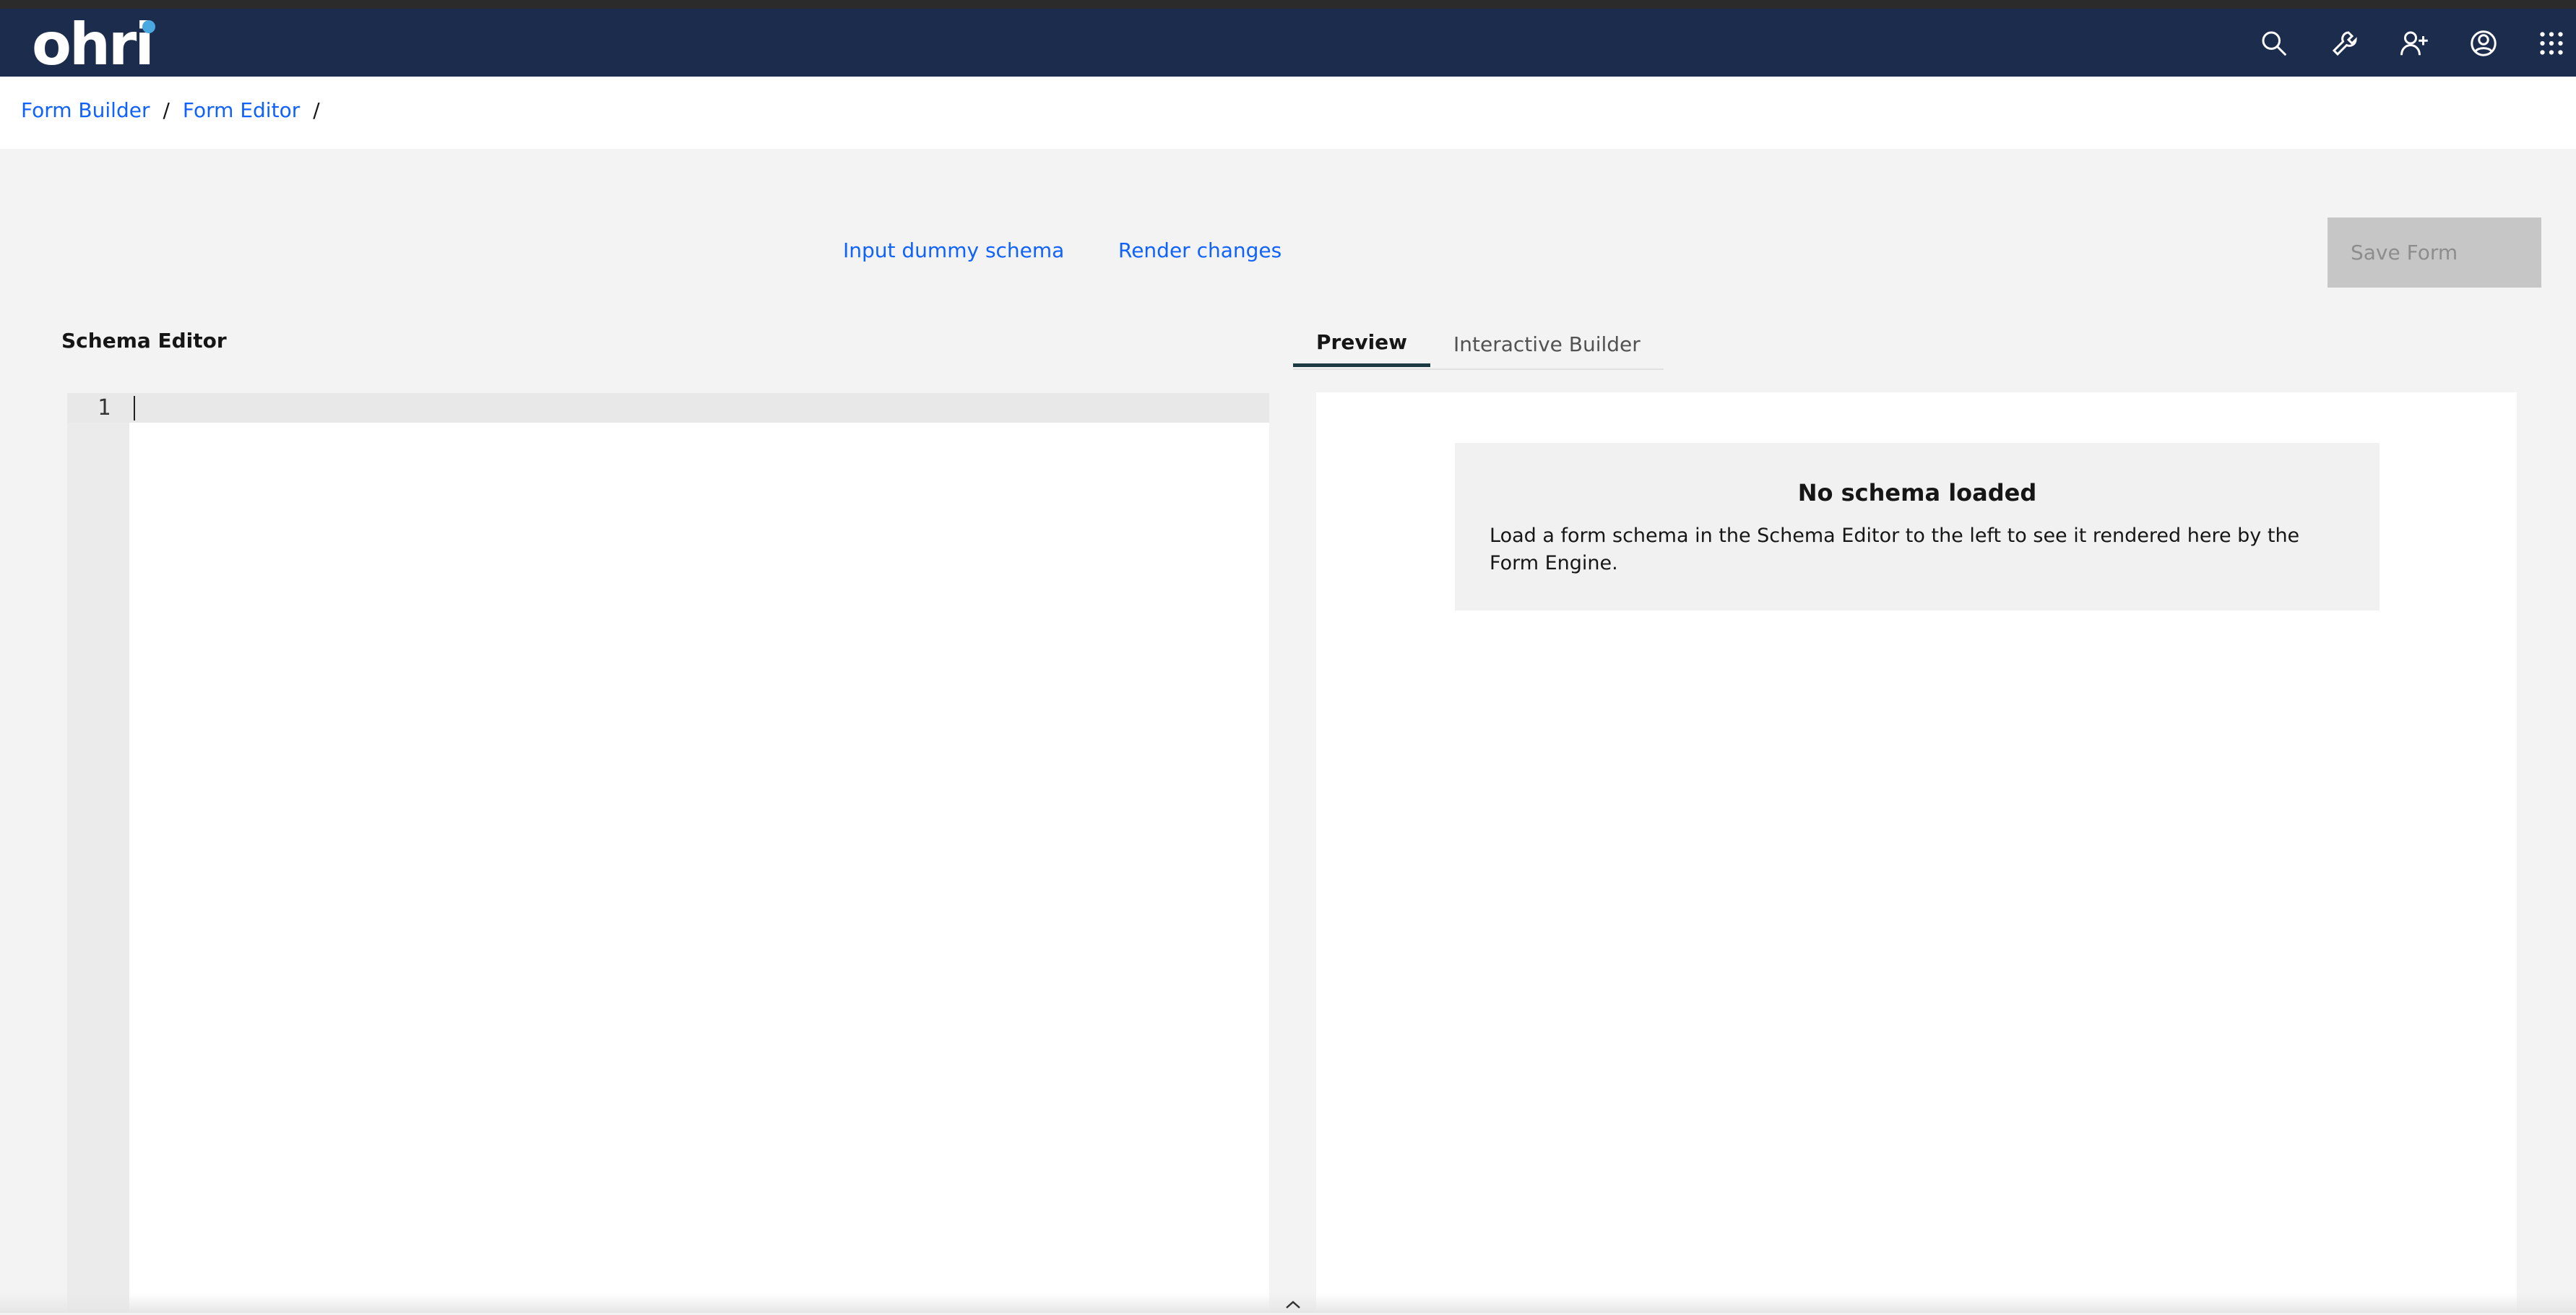 The height and width of the screenshot is (1315, 2576). Describe the element at coordinates (2414, 43) in the screenshot. I see `add-user-icon` at that location.